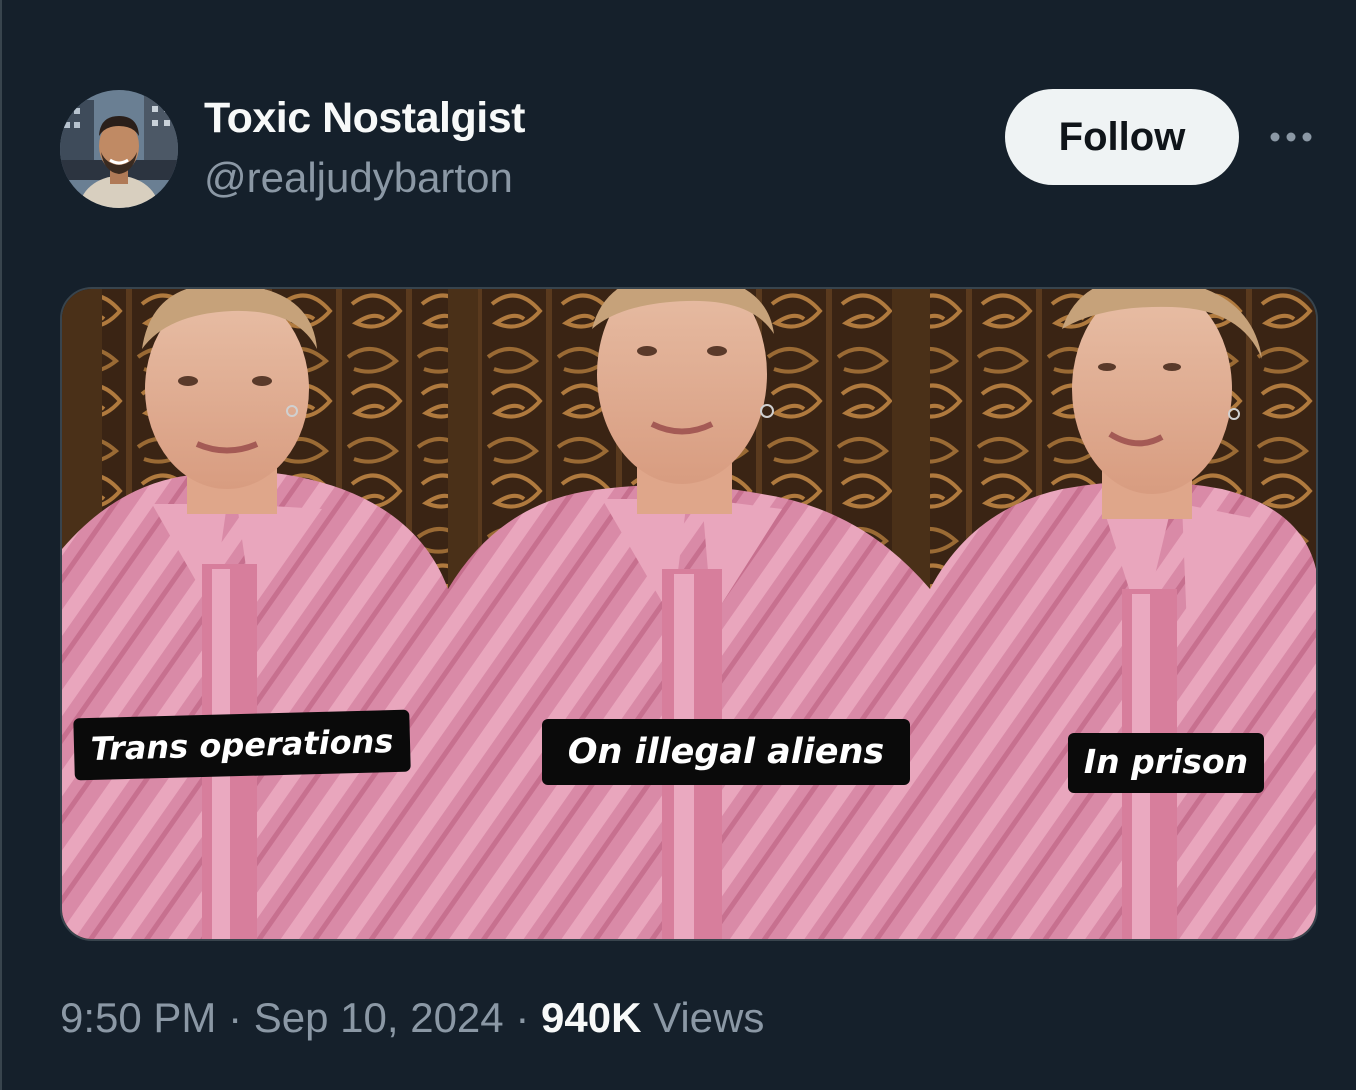 The height and width of the screenshot is (1090, 1356). I want to click on views-label: Views, so click(709, 1017).